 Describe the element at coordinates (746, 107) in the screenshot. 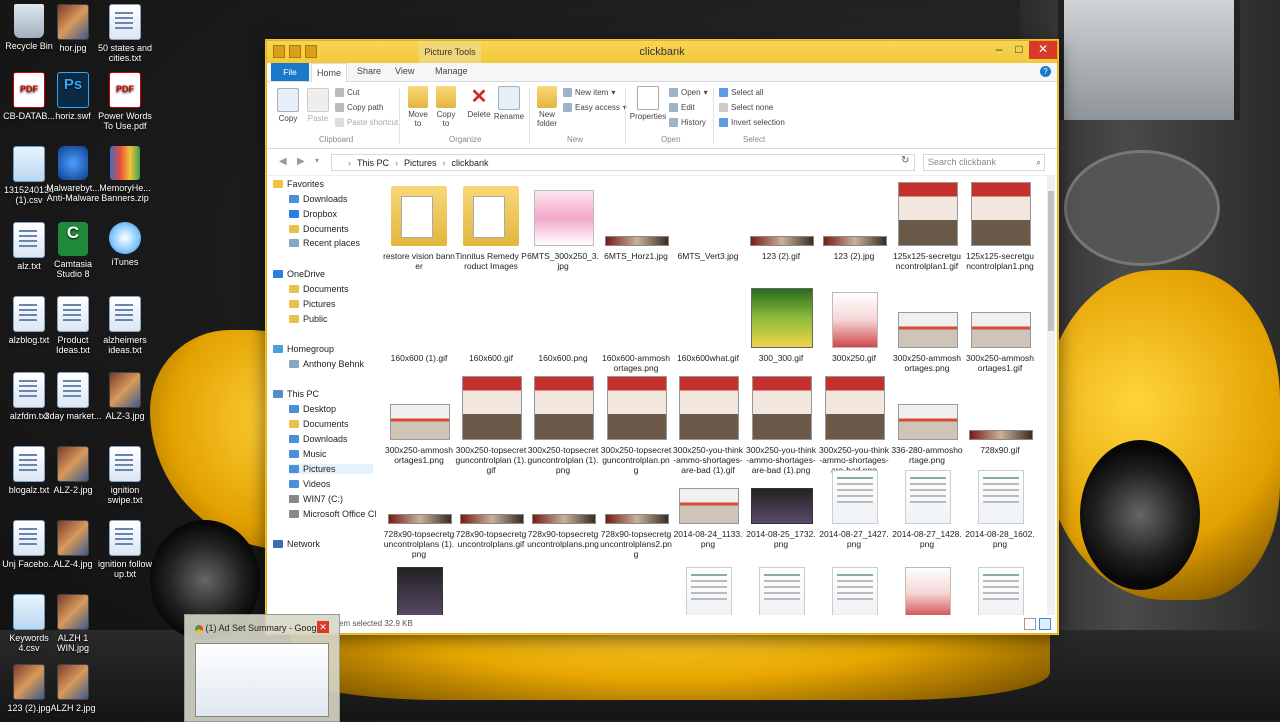

I see `select-none-button: Select none` at that location.